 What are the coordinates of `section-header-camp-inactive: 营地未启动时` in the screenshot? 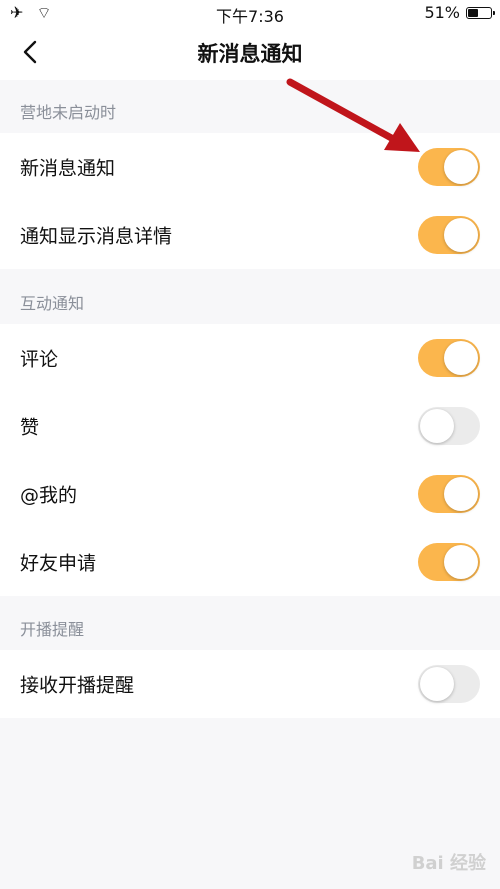 It's located at (68, 112).